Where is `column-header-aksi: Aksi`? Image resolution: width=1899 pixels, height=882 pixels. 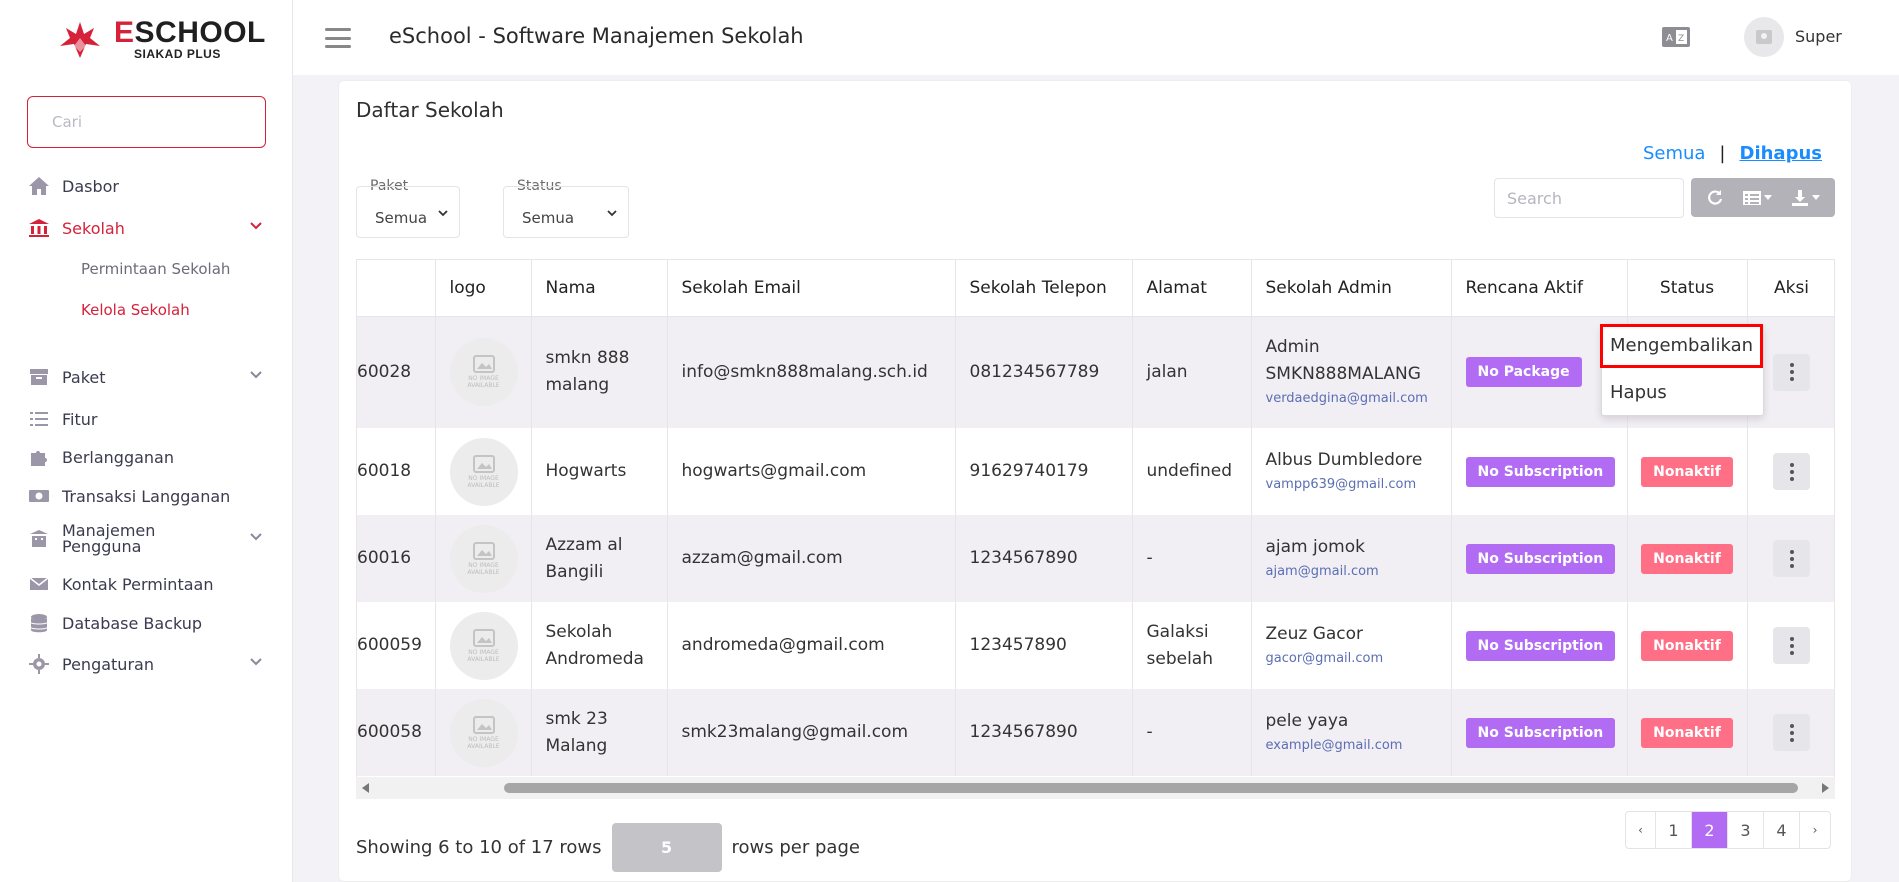
column-header-aksi: Aksi is located at coordinates (1790, 288).